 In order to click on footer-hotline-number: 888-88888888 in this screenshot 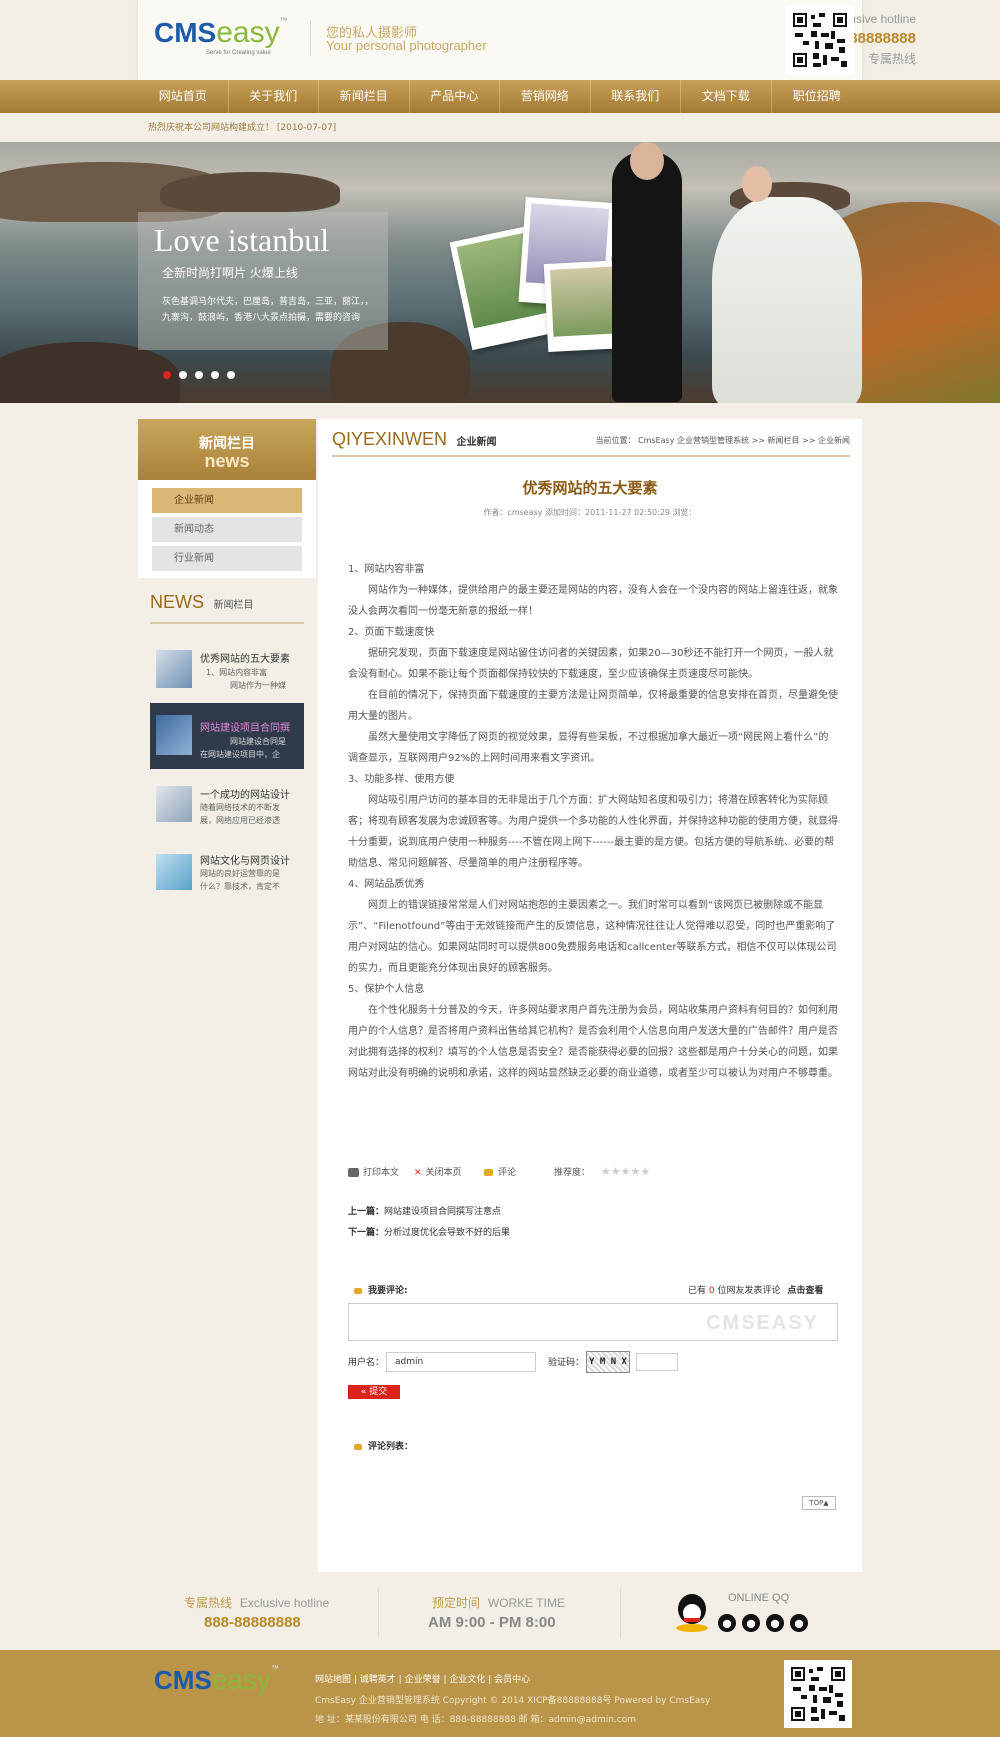, I will do `click(252, 1622)`.